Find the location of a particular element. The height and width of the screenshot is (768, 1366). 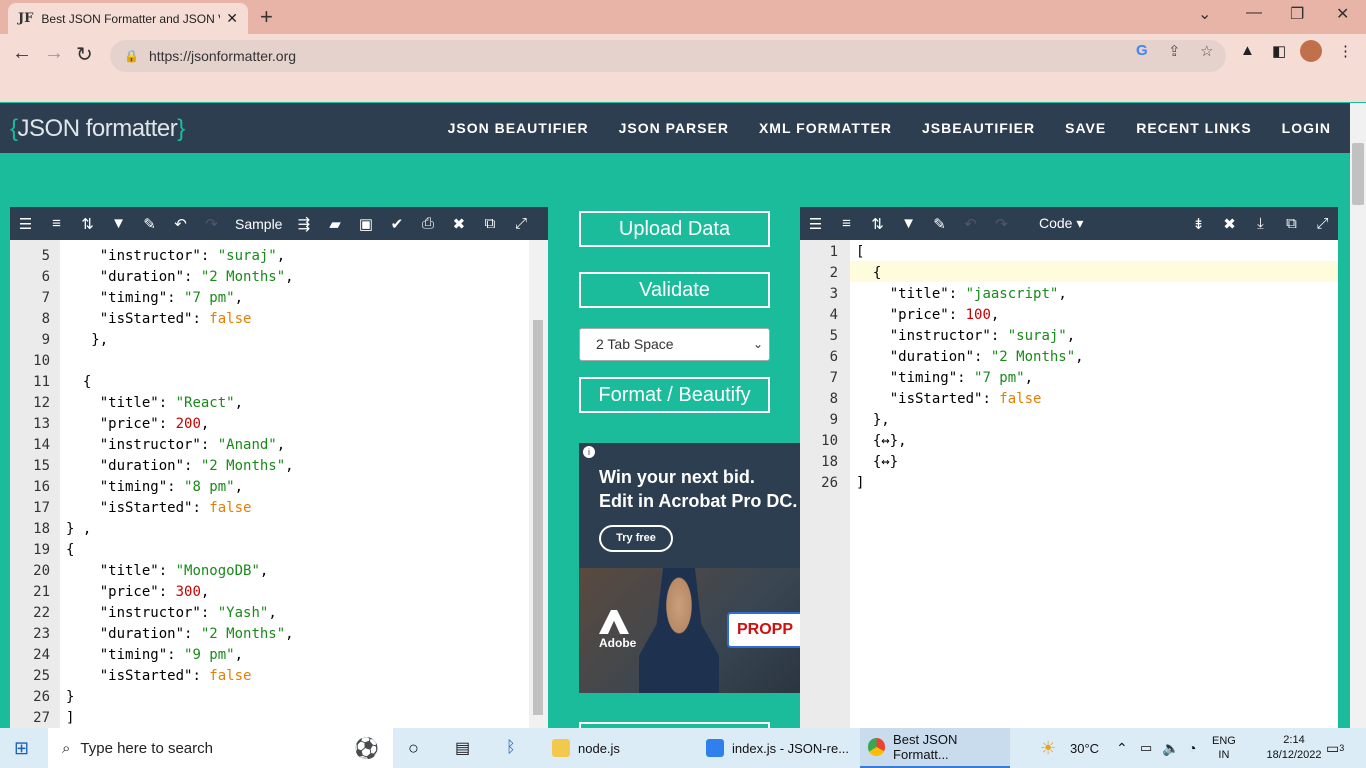

google-icon: G is located at coordinates (1142, 50).